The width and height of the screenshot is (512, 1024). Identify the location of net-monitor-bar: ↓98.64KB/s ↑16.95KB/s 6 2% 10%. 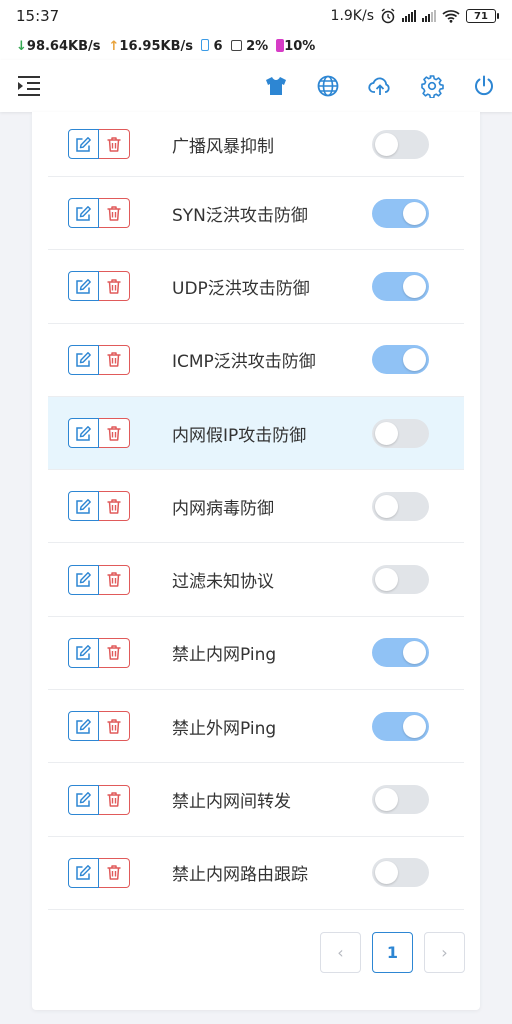
(256, 46).